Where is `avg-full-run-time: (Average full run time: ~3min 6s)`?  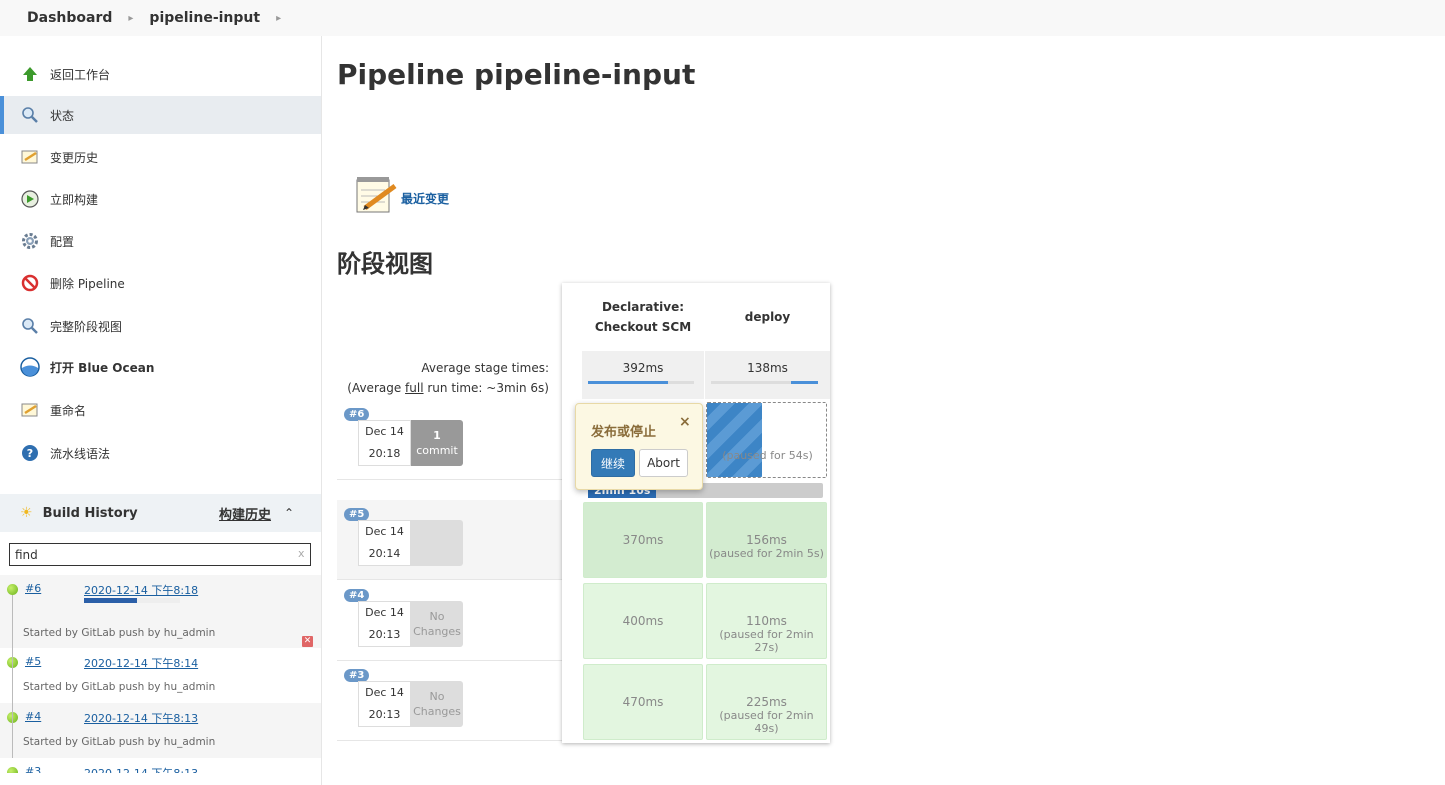
avg-full-run-time: (Average full run time: ~3min 6s) is located at coordinates (443, 388).